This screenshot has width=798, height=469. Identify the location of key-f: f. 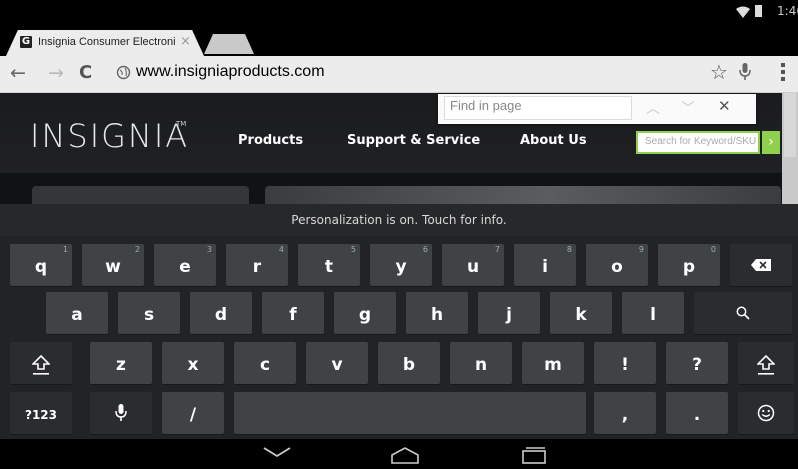
(293, 313).